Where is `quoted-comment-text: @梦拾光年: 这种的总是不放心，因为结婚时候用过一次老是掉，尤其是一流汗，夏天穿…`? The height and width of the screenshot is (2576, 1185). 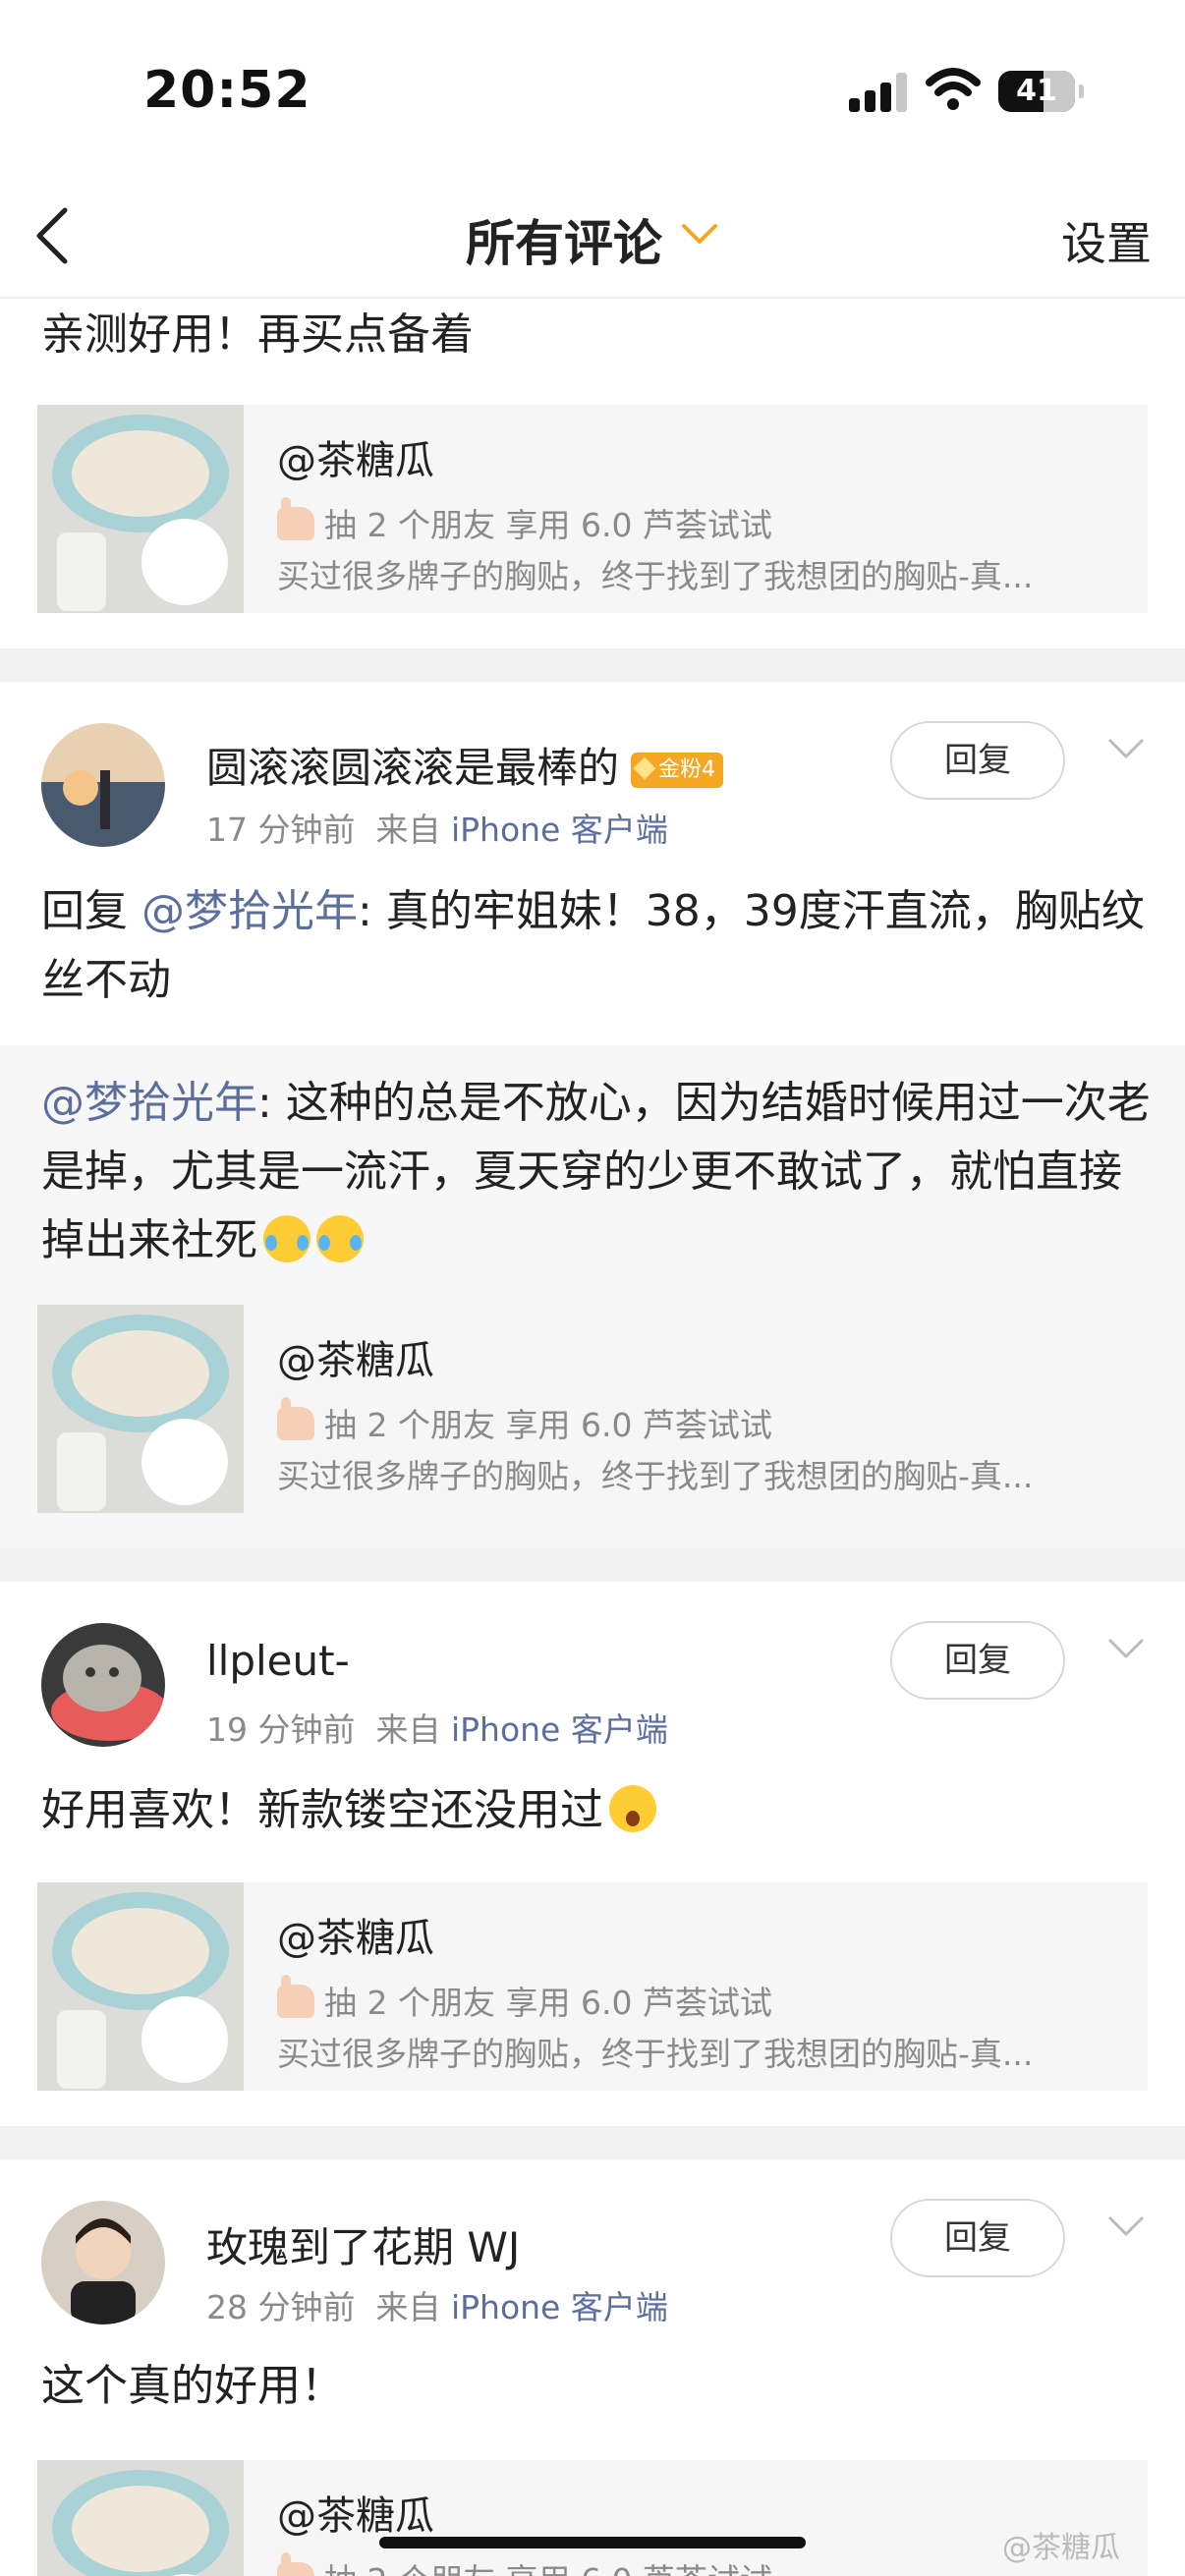 quoted-comment-text: @梦拾光年: 这种的总是不放心，因为结婚时候用过一次老是掉，尤其是一流汗，夏天穿… is located at coordinates (596, 1172).